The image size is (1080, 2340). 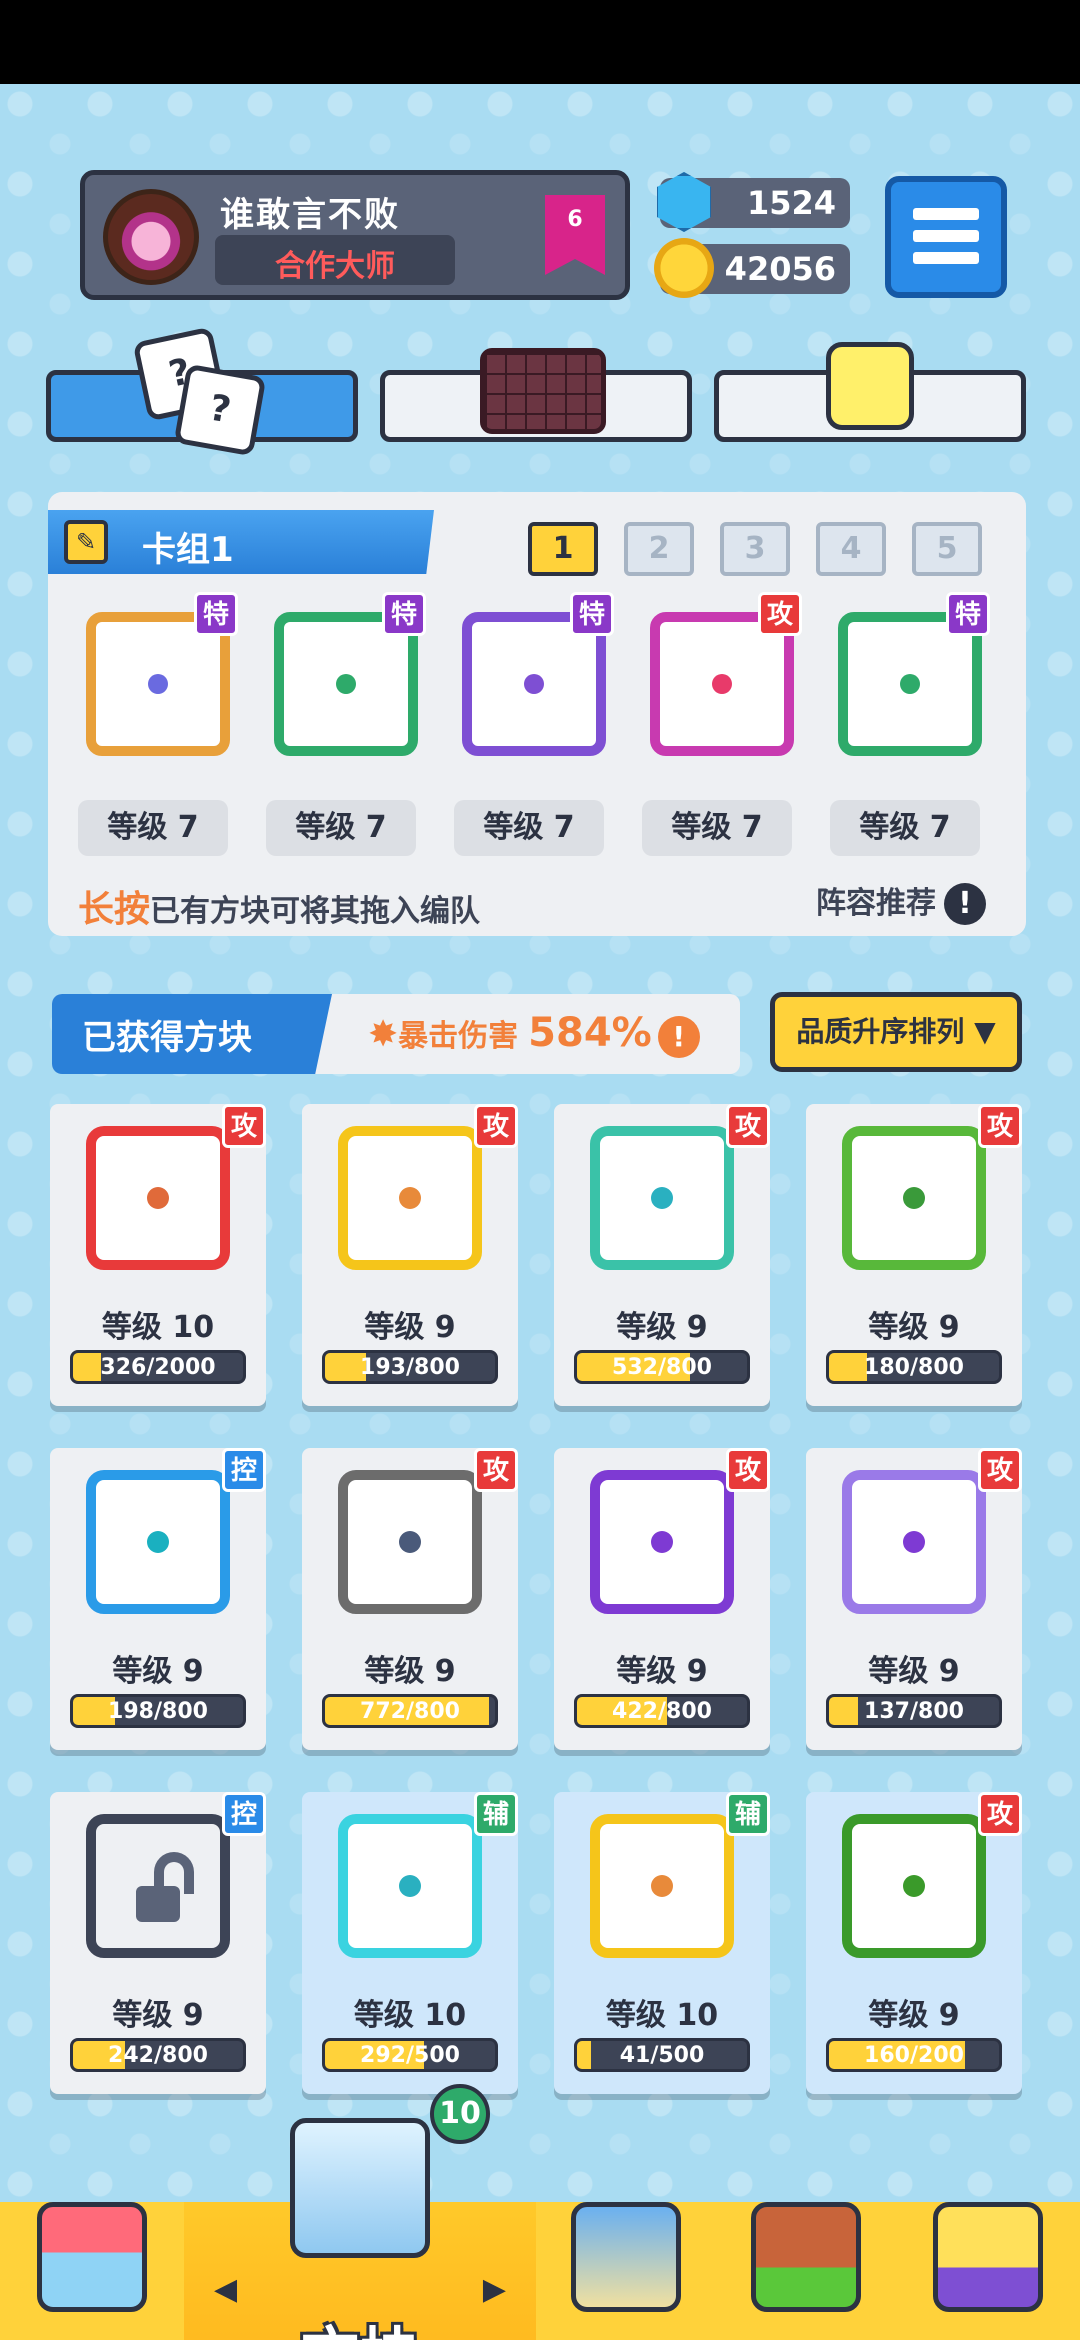 What do you see at coordinates (310, 215) in the screenshot?
I see `player-name: 谁敢言不败` at bounding box center [310, 215].